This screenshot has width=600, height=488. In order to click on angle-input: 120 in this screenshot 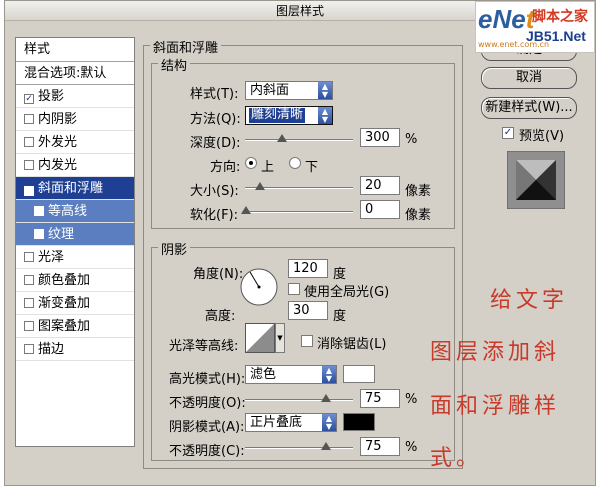, I will do `click(308, 268)`.